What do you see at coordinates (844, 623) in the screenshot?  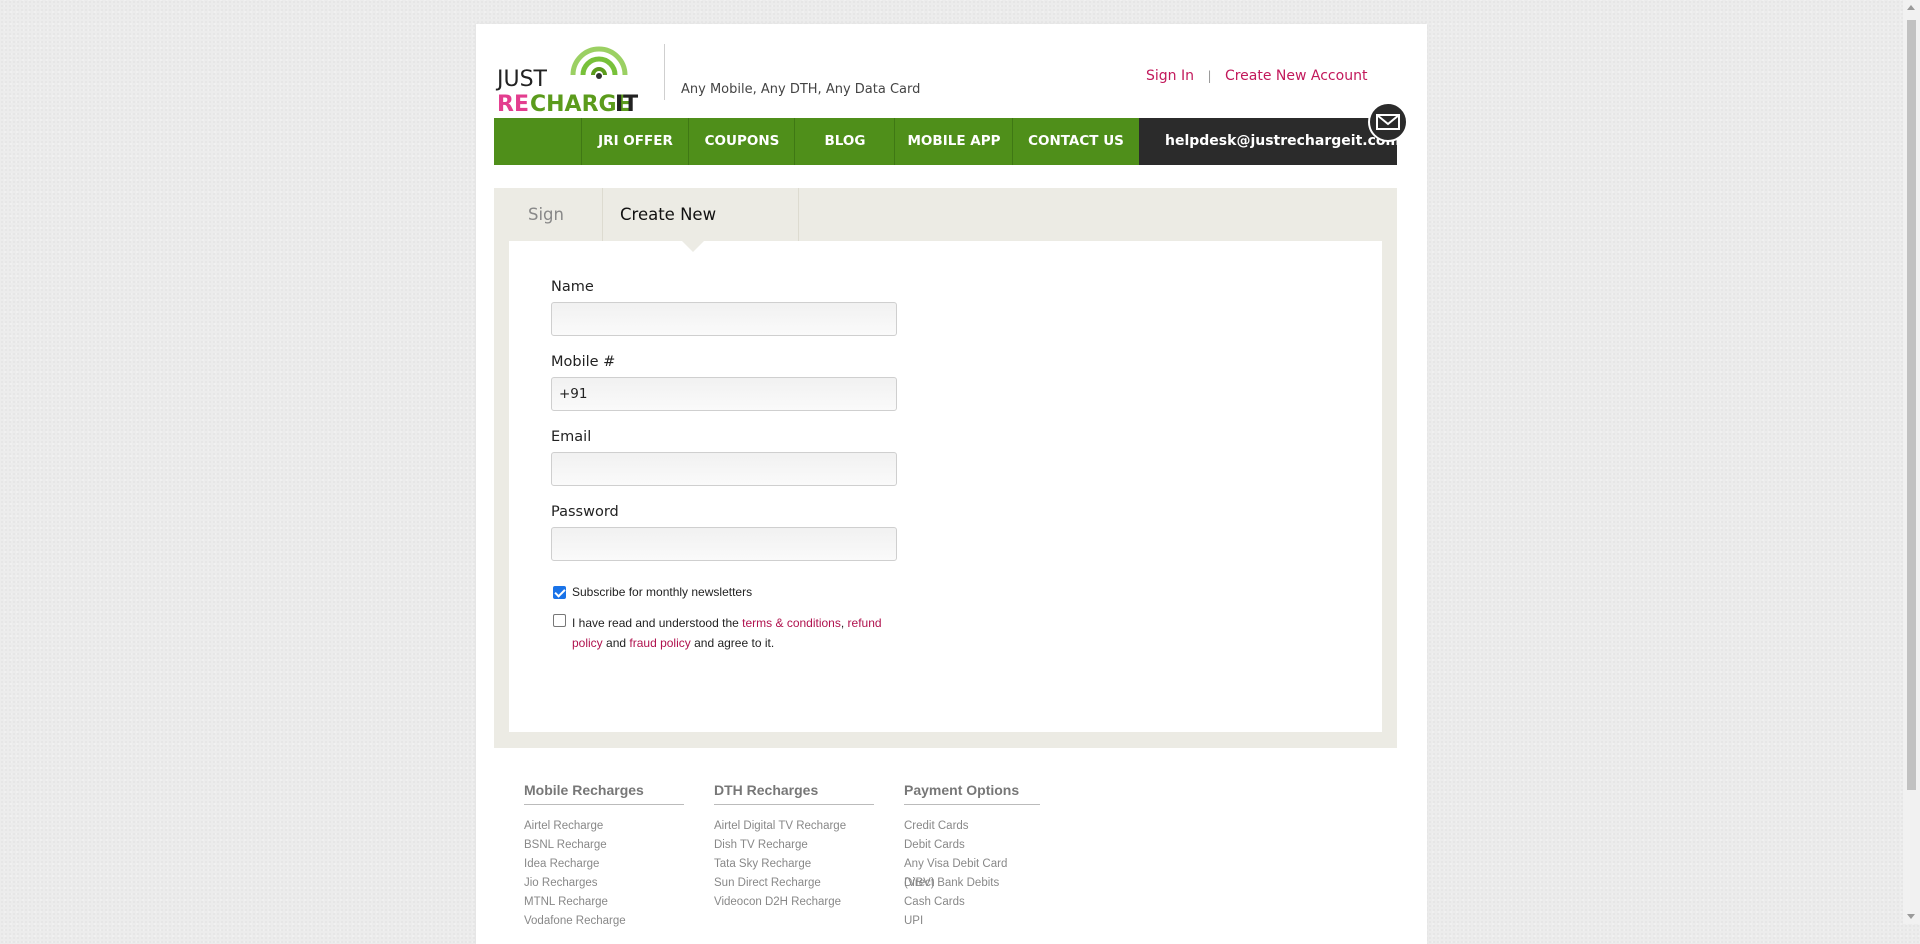 I see `terms-comma: ,` at bounding box center [844, 623].